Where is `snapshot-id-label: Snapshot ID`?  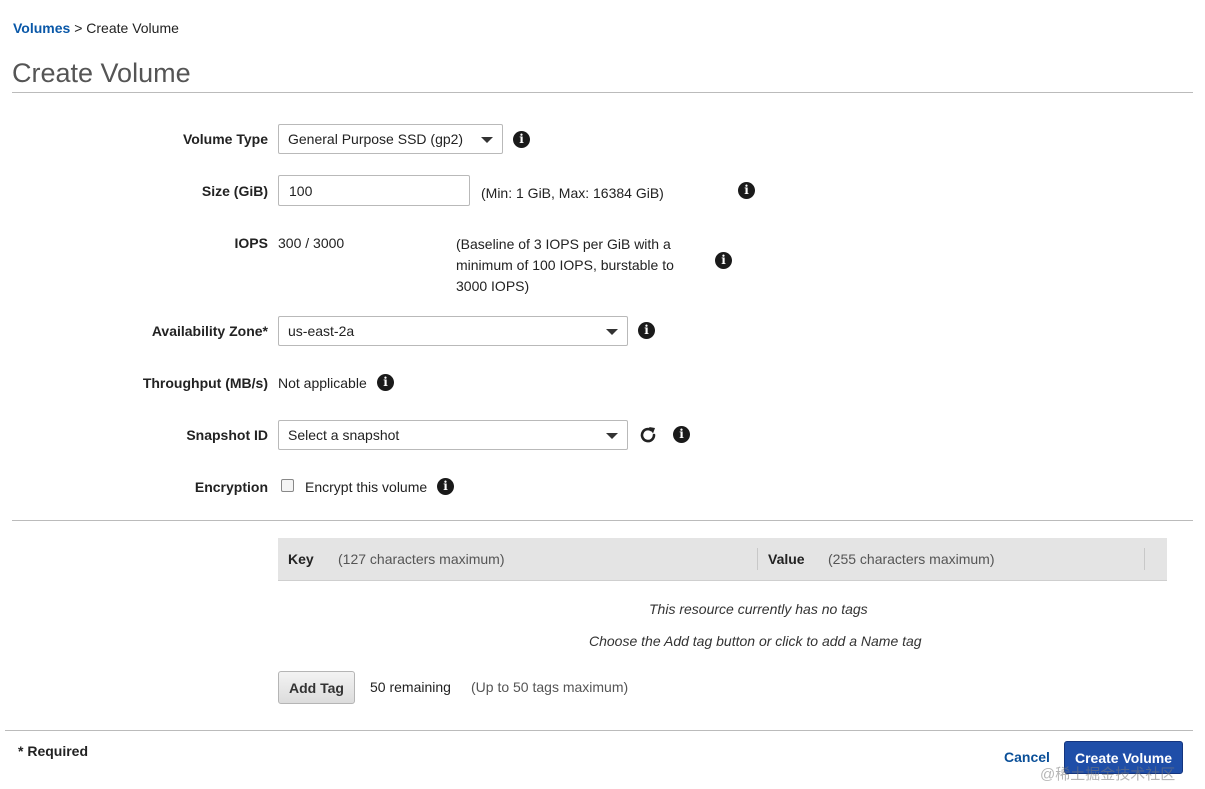 snapshot-id-label: Snapshot ID is located at coordinates (227, 435).